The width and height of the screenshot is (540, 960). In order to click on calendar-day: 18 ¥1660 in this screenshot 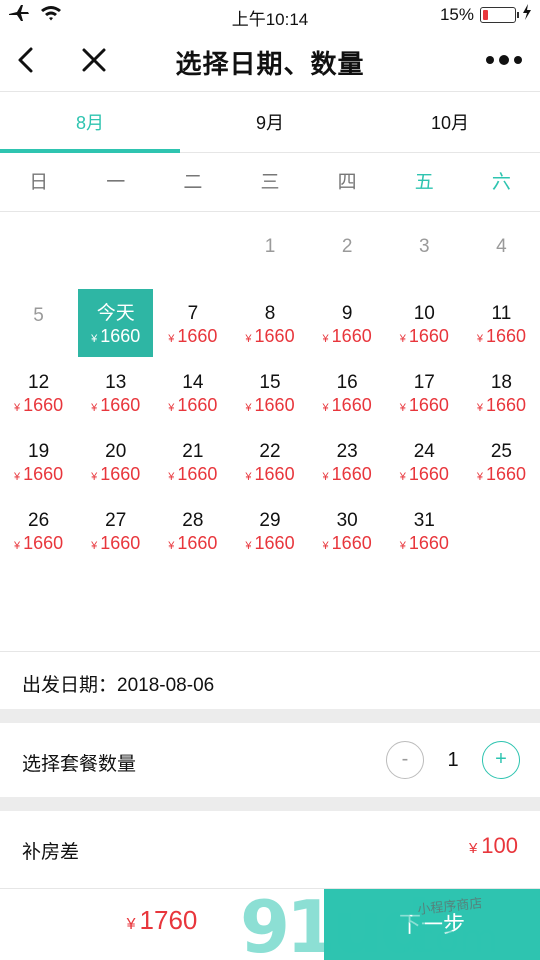, I will do `click(501, 385)`.